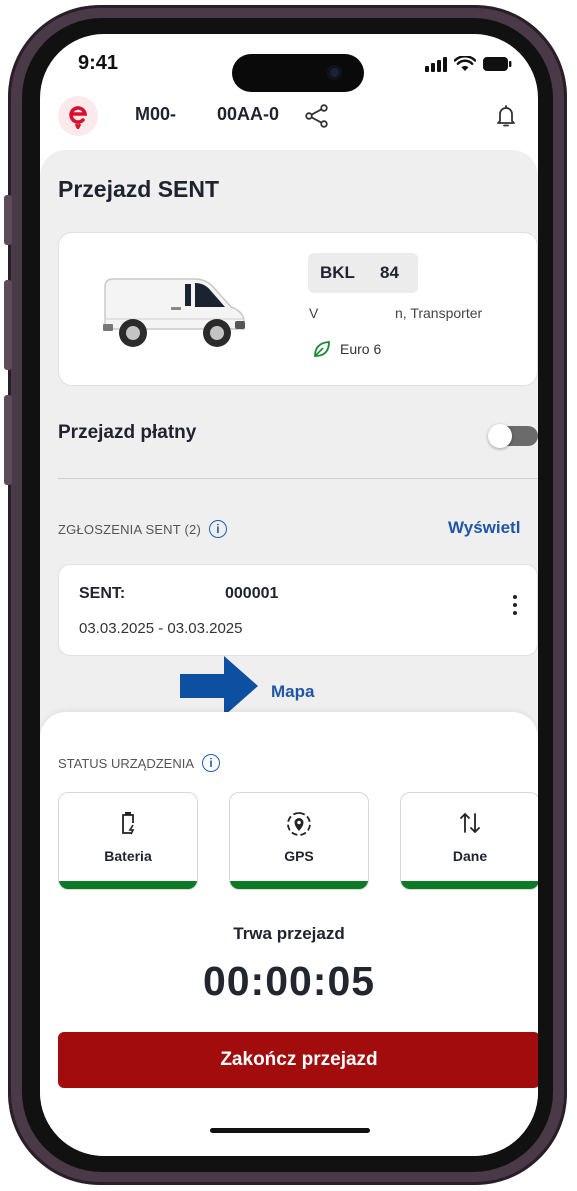 This screenshot has height=1191, width=577. What do you see at coordinates (128, 856) in the screenshot?
I see `tile-label: Bateria` at bounding box center [128, 856].